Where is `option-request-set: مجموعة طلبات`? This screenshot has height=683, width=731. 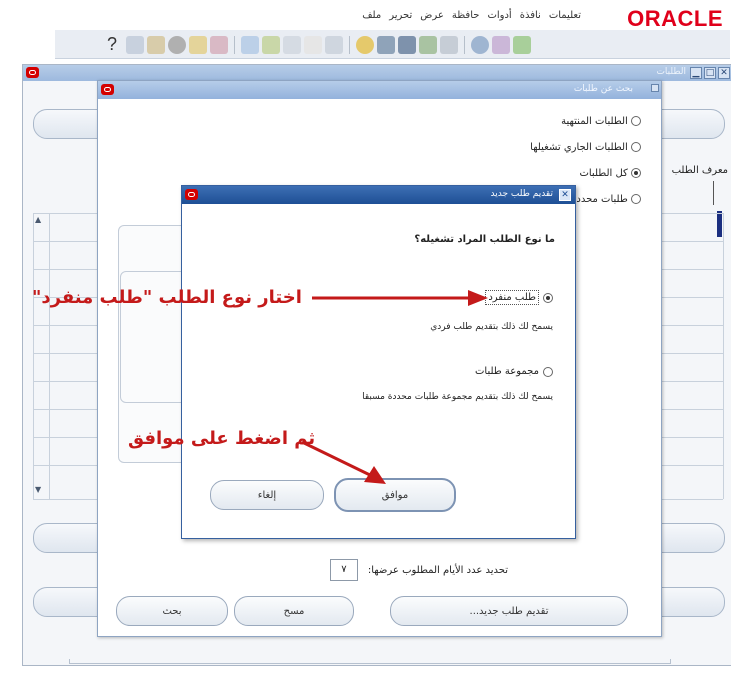 option-request-set: مجموعة طلبات is located at coordinates (514, 371).